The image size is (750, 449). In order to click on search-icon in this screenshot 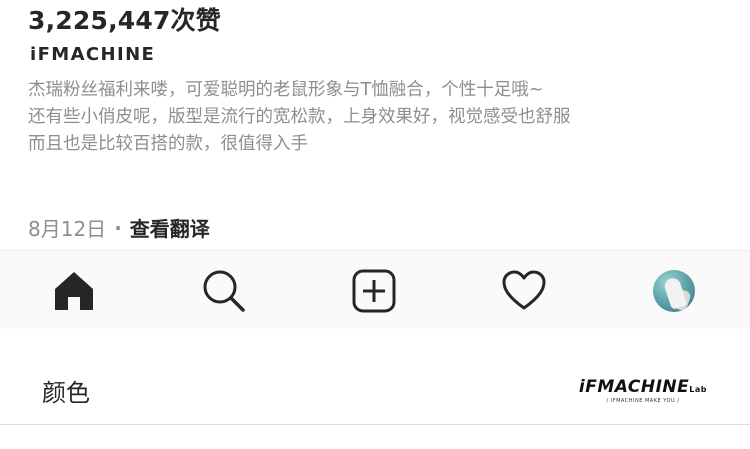, I will do `click(224, 291)`.